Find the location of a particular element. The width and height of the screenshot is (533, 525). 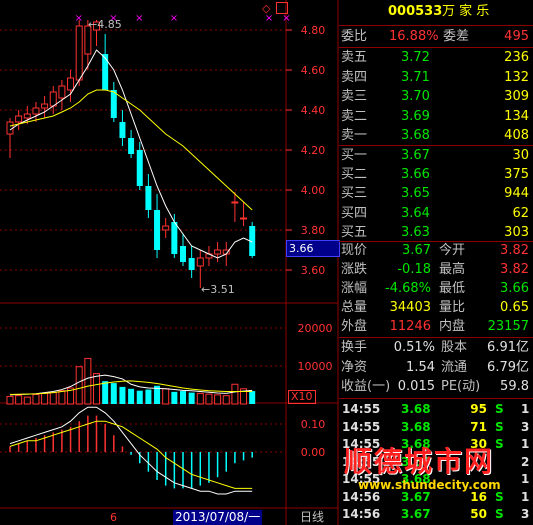

quote-value: 34403 is located at coordinates (410, 307).